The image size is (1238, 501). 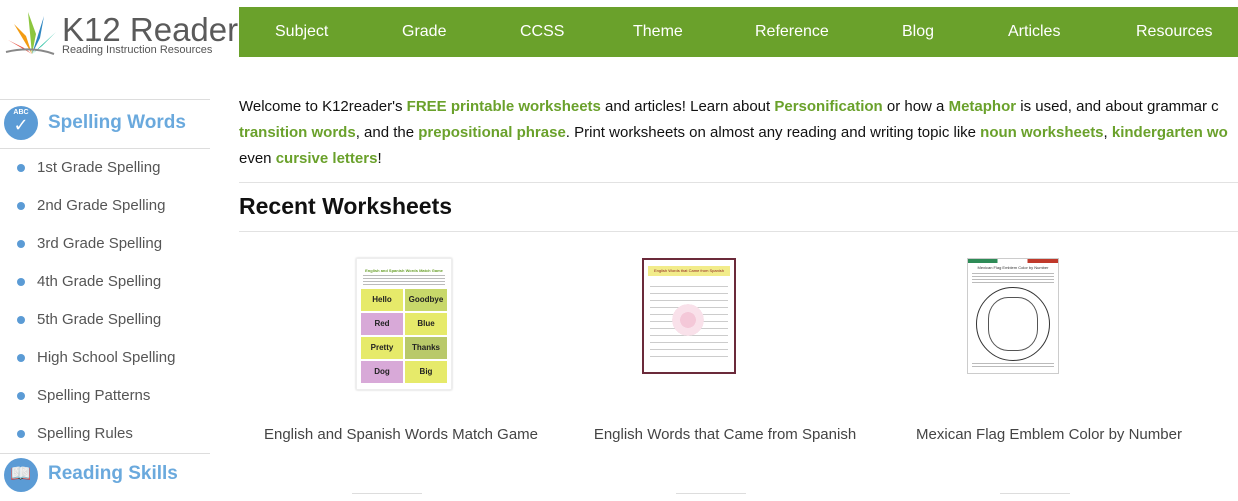 What do you see at coordinates (387, 132) in the screenshot?
I see `intro-text: , and the` at bounding box center [387, 132].